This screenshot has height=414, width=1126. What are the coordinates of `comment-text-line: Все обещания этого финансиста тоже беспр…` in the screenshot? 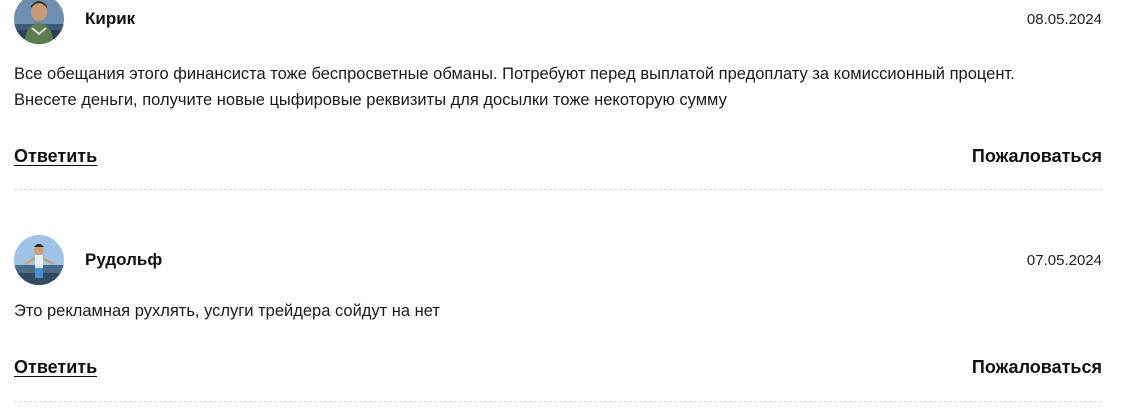 It's located at (514, 74).